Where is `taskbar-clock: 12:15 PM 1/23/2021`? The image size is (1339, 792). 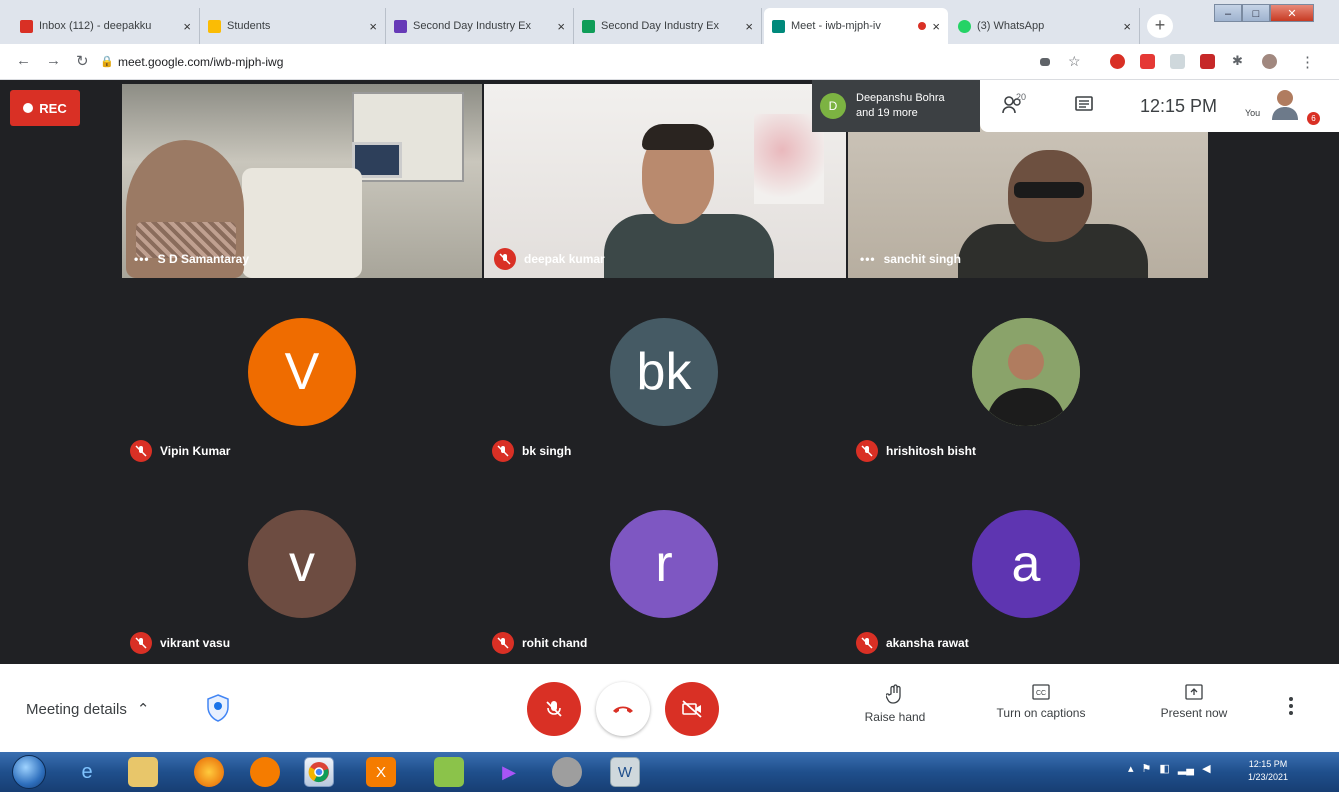
taskbar-clock: 12:15 PM 1/23/2021 is located at coordinates (1268, 771).